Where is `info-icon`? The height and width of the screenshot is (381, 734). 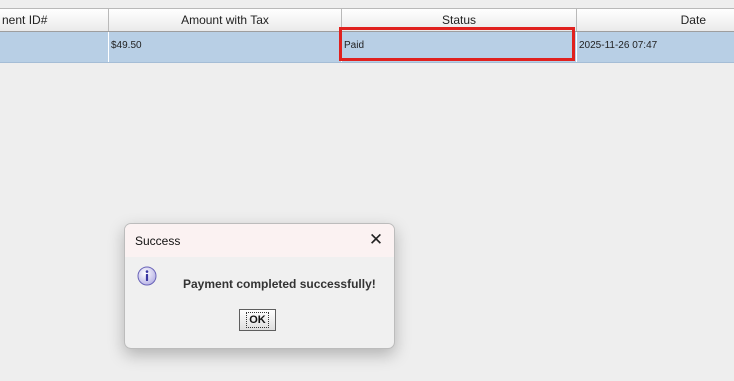
info-icon is located at coordinates (147, 276).